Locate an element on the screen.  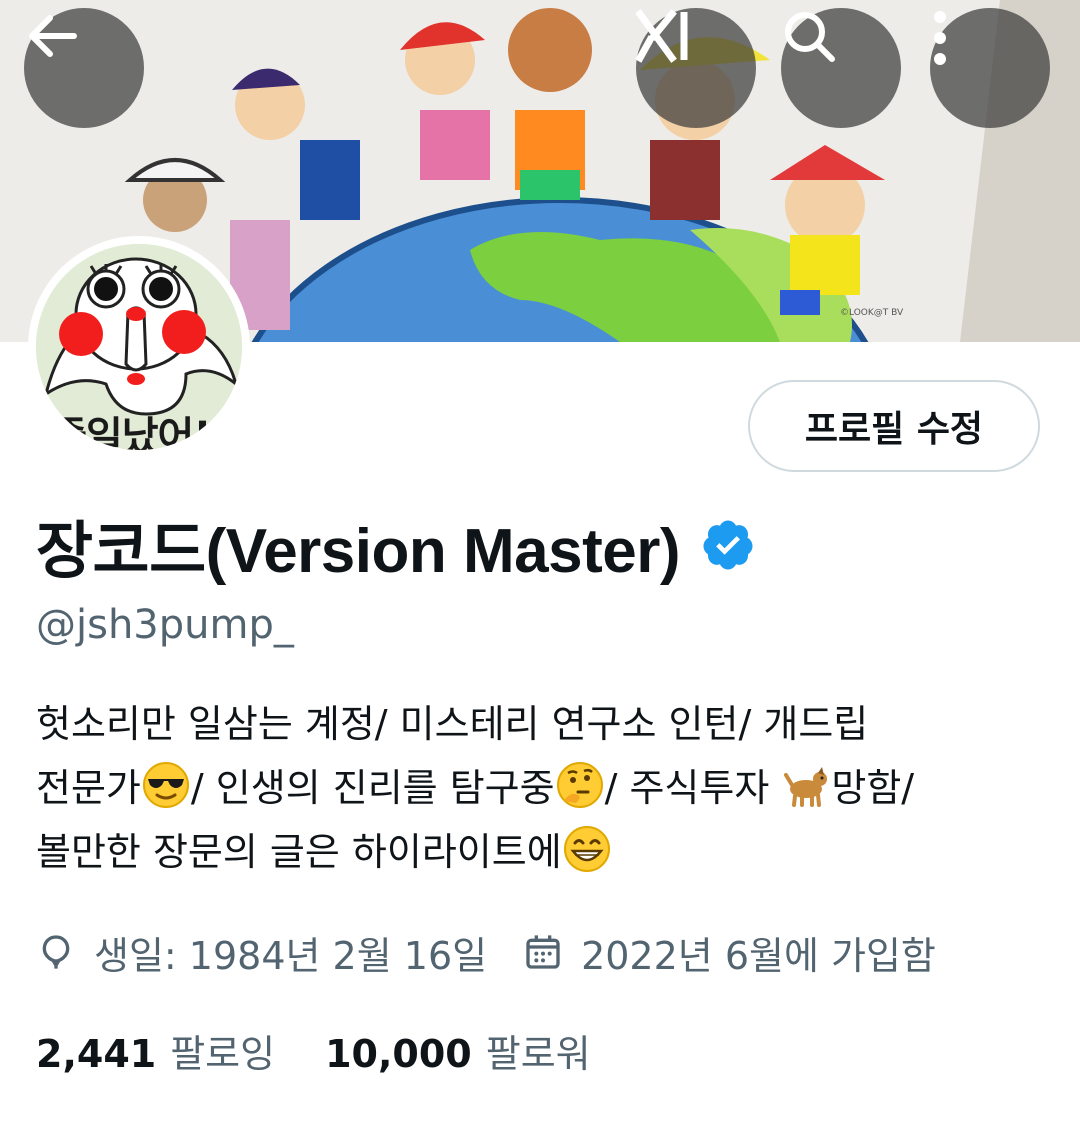
birthday-item: 생일: 1984년 2월 16일 is located at coordinates (261, 952).